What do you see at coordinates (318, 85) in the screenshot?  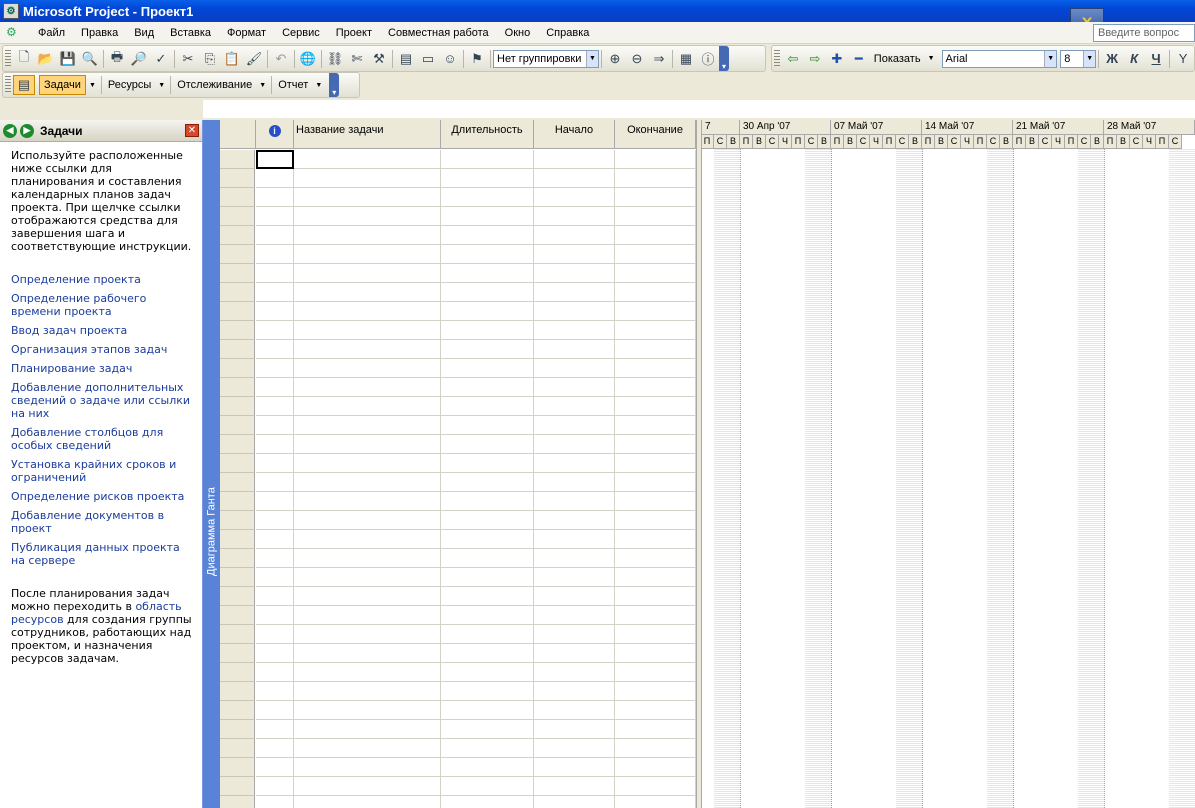 I see `chevron-down-icon: ▼` at bounding box center [318, 85].